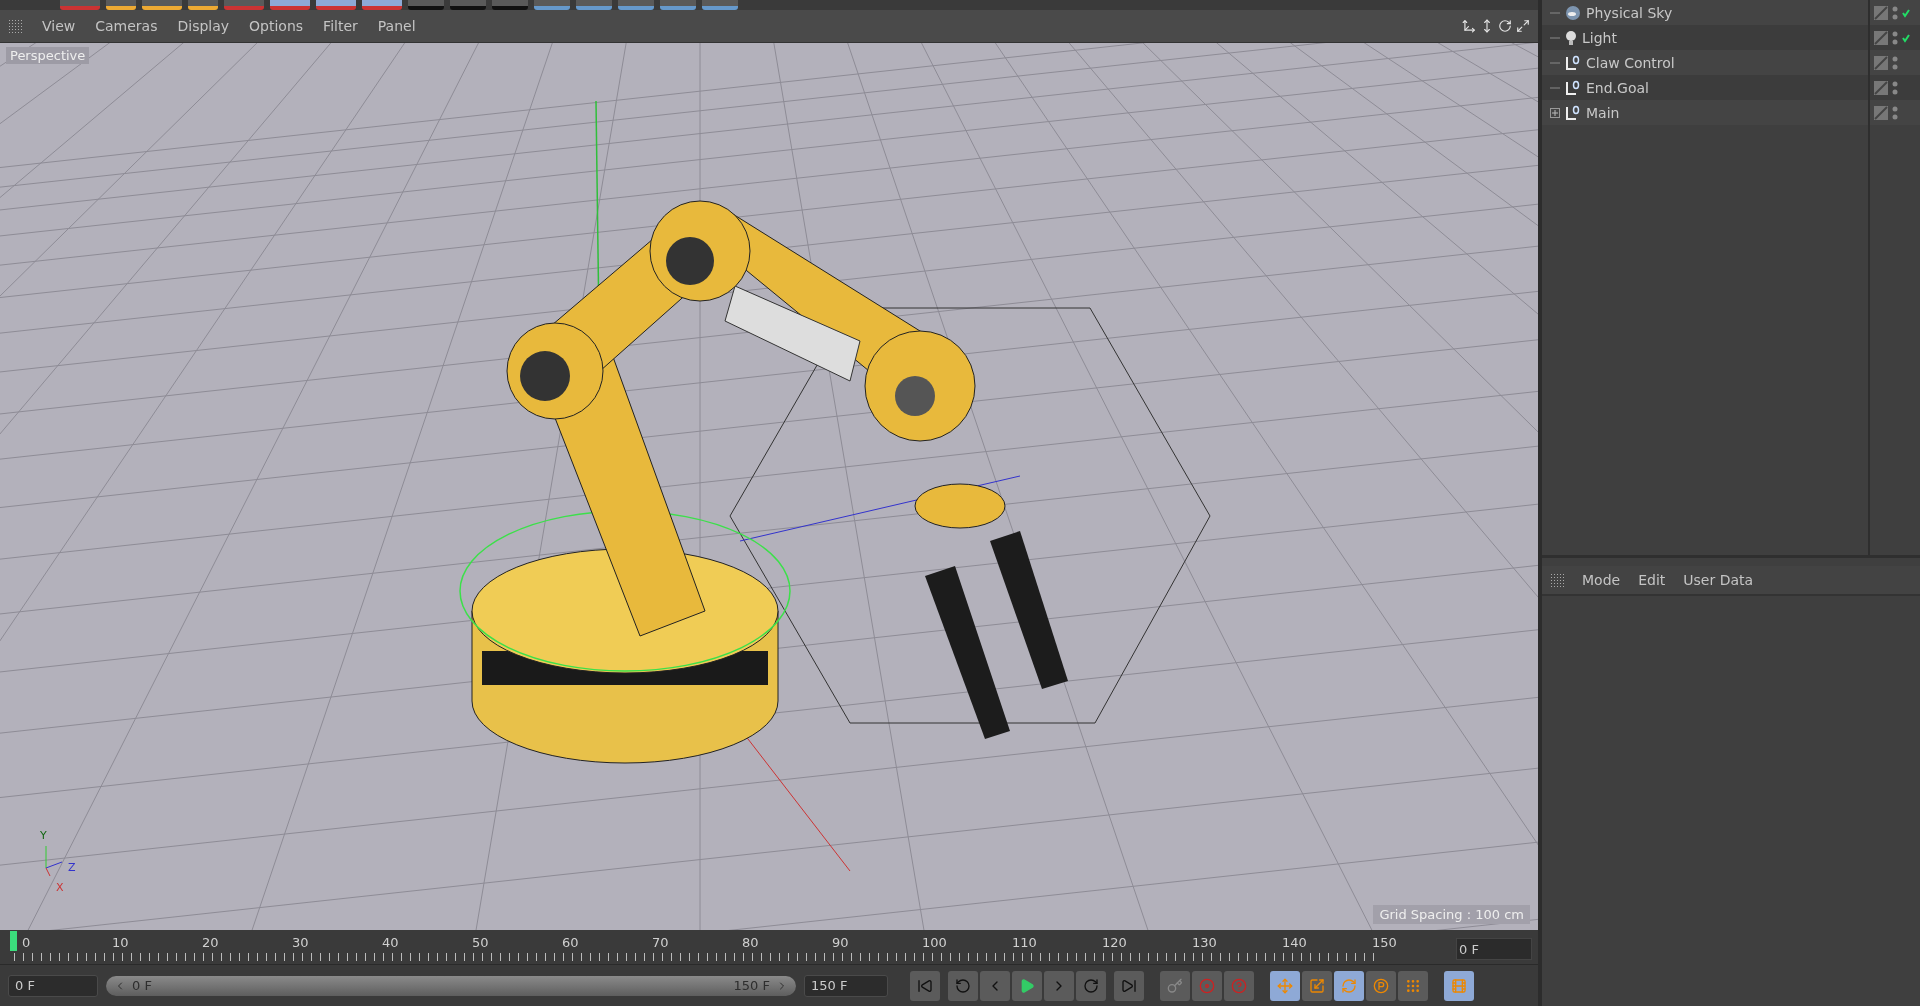 The width and height of the screenshot is (1920, 1006). I want to click on frame-number: 100, so click(934, 942).